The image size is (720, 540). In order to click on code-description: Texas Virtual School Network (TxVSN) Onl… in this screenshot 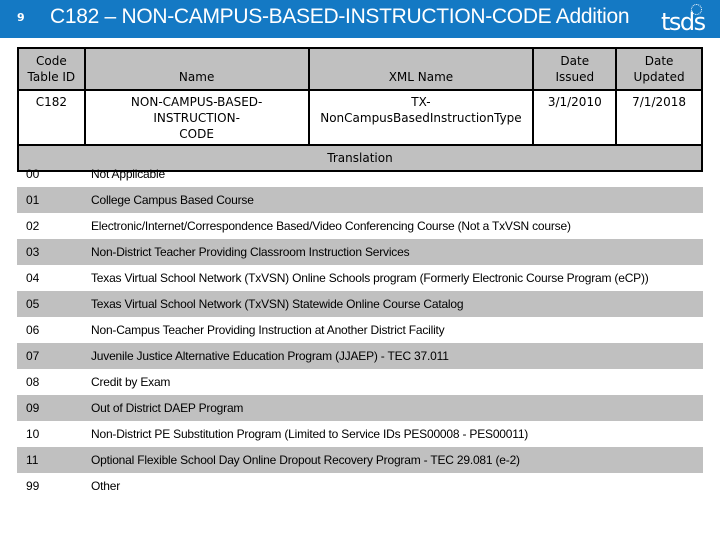, I will do `click(370, 278)`.